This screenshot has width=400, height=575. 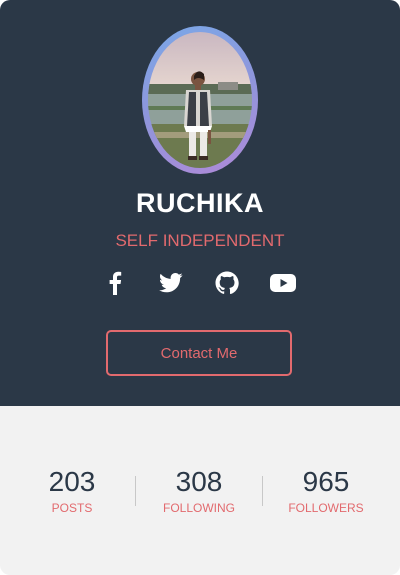 I want to click on facebook-icon, so click(x=115, y=283).